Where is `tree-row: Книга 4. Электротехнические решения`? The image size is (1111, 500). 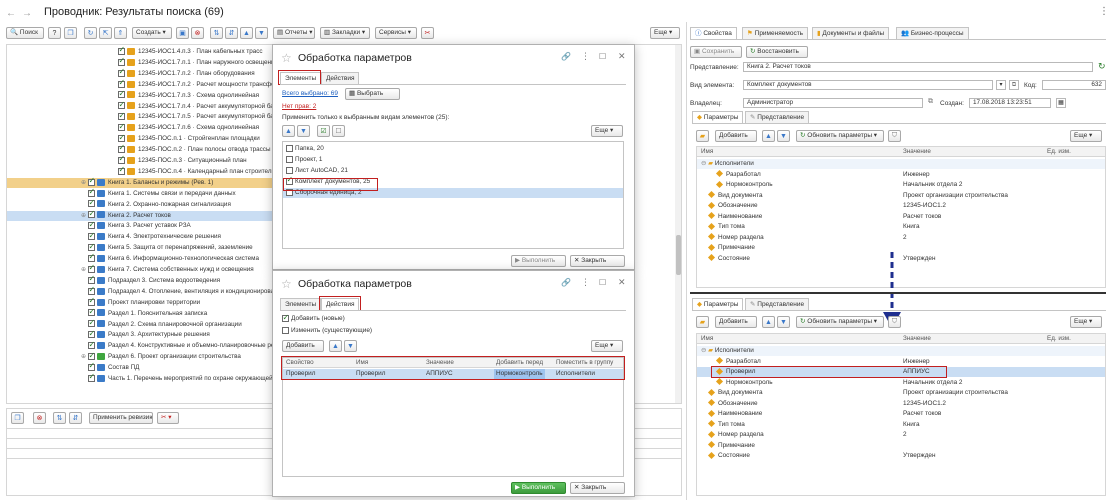
tree-row: Книга 4. Электротехнические решения is located at coordinates (152, 236).